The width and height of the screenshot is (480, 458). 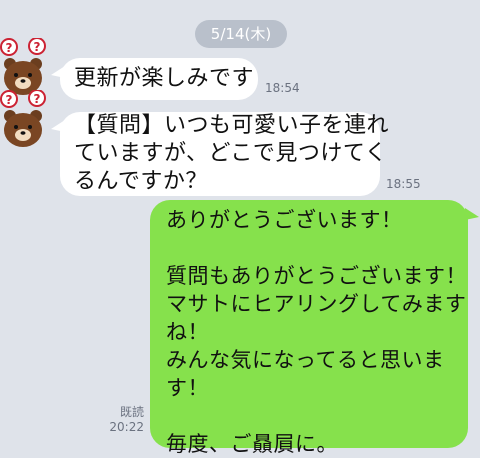 I want to click on message-time: 20:22, so click(x=126, y=427).